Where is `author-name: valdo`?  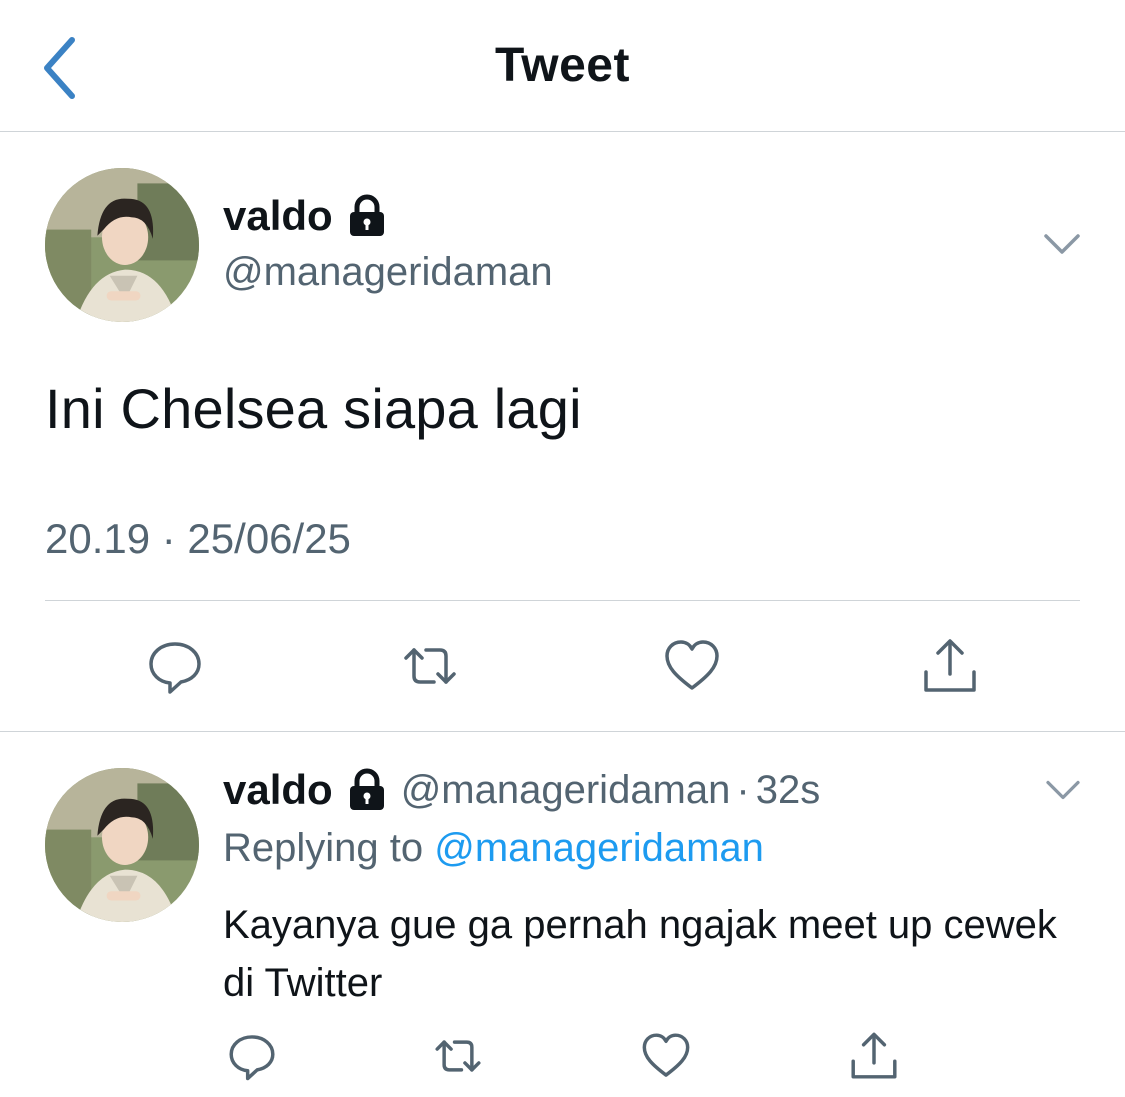 author-name: valdo is located at coordinates (305, 216).